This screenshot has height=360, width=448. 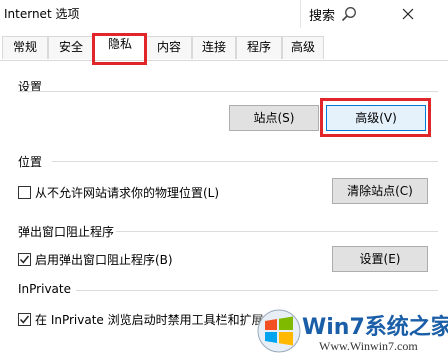 I want to click on tab-general: 常规, so click(x=25, y=47).